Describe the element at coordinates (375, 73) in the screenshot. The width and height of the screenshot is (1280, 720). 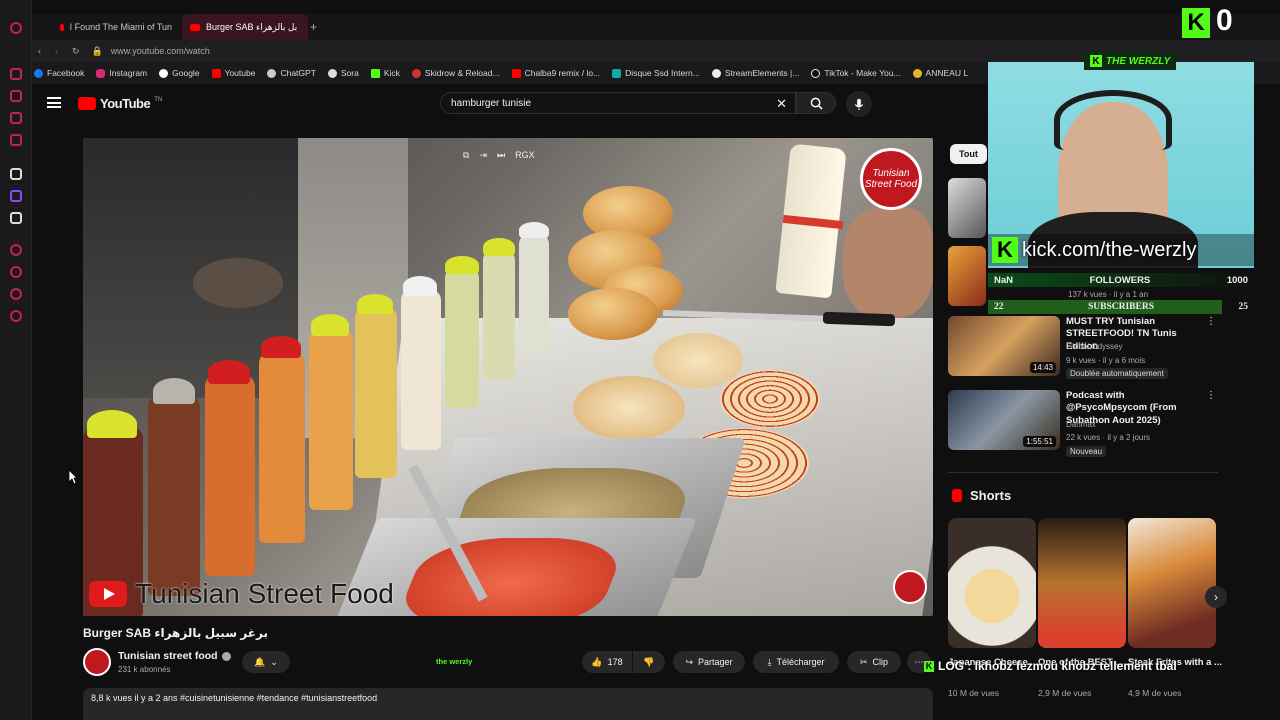
I see `kick-icon` at that location.